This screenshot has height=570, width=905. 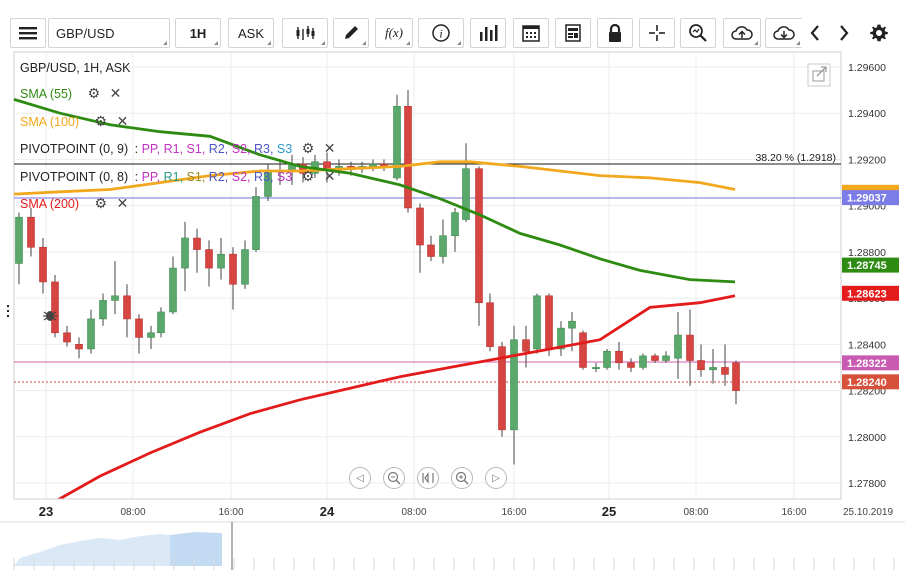 I want to click on triangle-left-icon: ◁, so click(x=360, y=478).